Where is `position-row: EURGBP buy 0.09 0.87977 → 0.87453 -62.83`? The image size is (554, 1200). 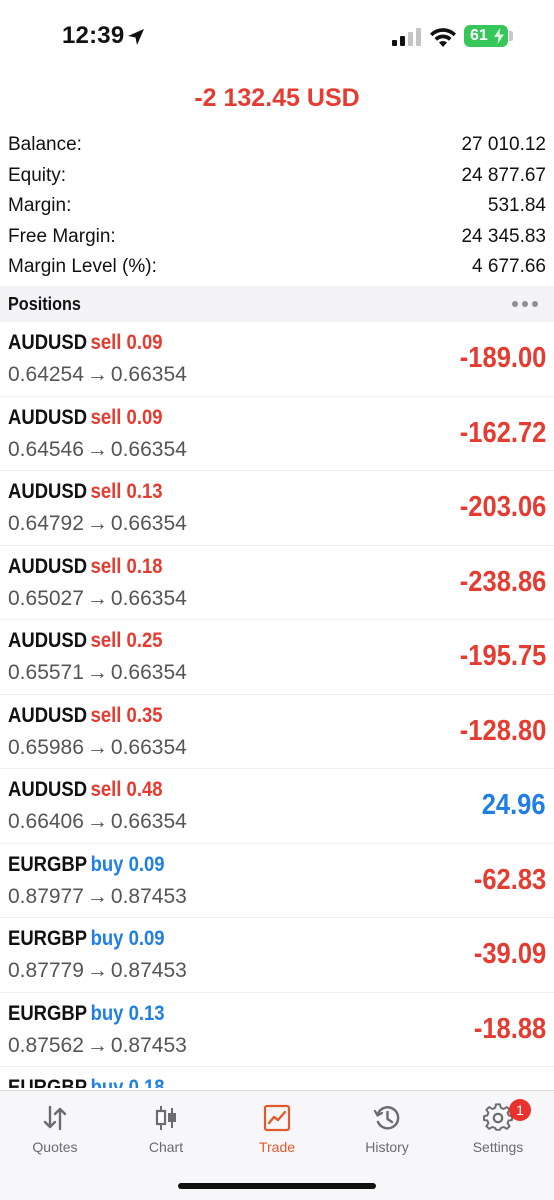 position-row: EURGBP buy 0.09 0.87977 → 0.87453 -62.83 is located at coordinates (277, 881).